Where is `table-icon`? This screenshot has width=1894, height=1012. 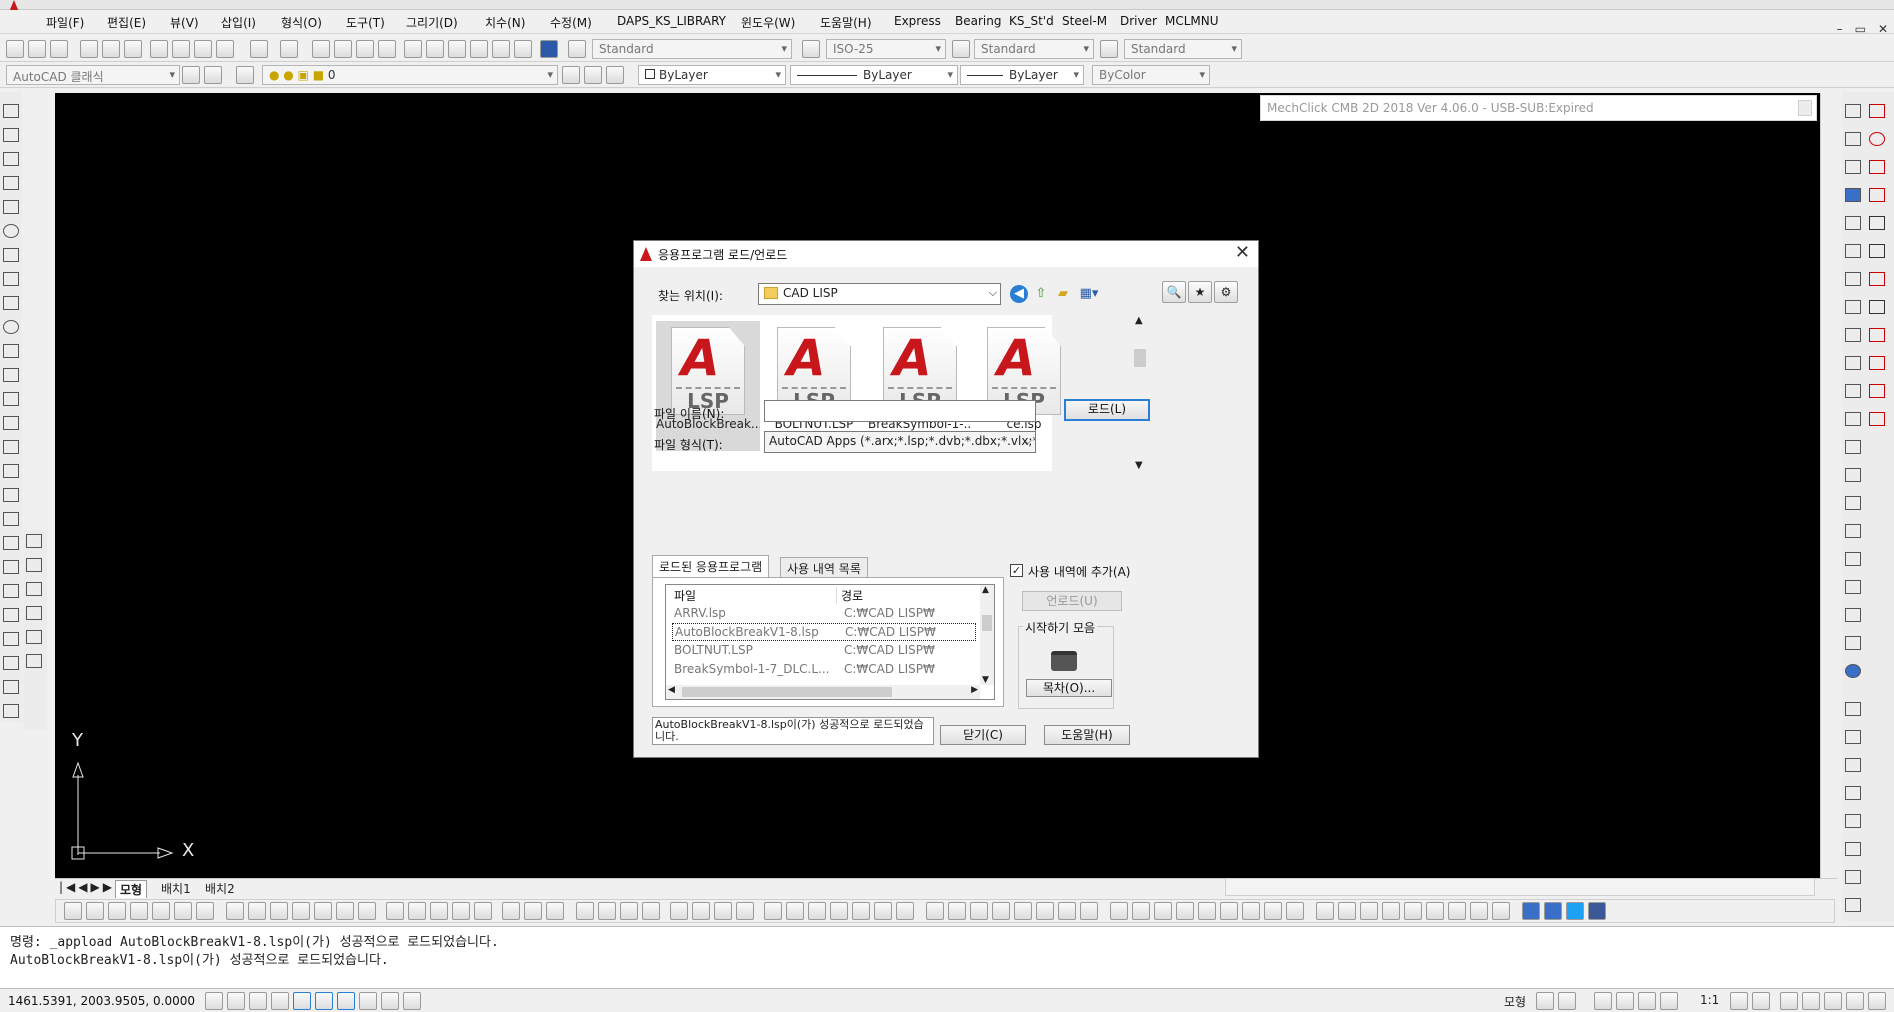 table-icon is located at coordinates (11, 495).